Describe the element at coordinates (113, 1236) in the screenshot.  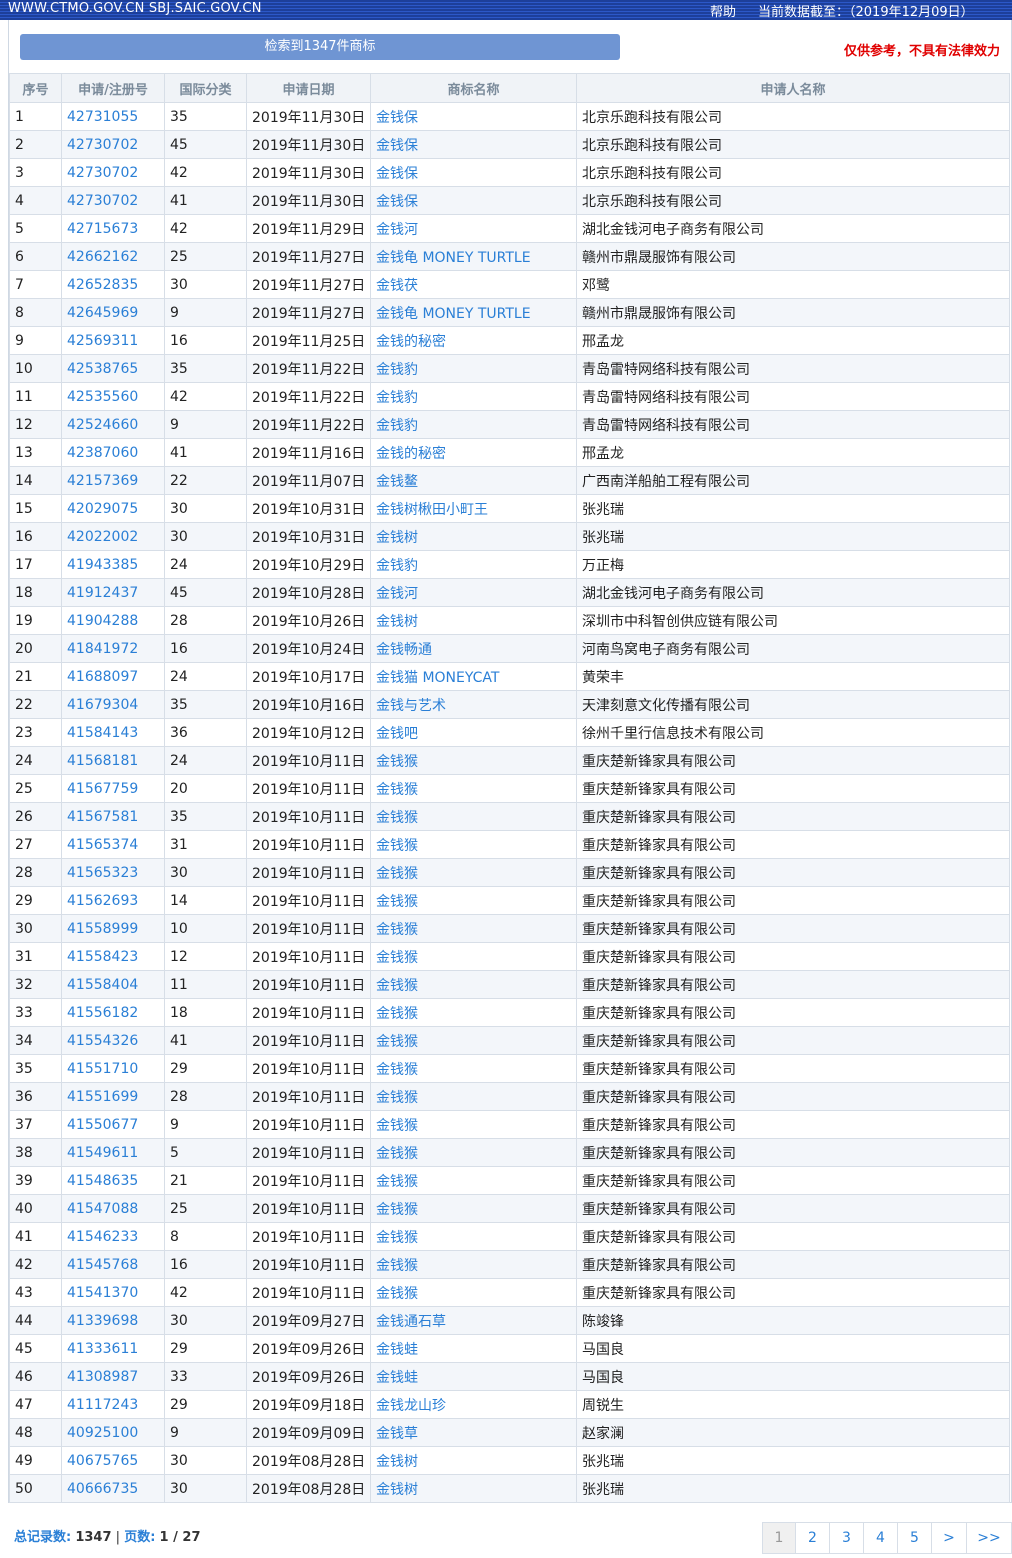
I see `reg-number-link: 41546233` at that location.